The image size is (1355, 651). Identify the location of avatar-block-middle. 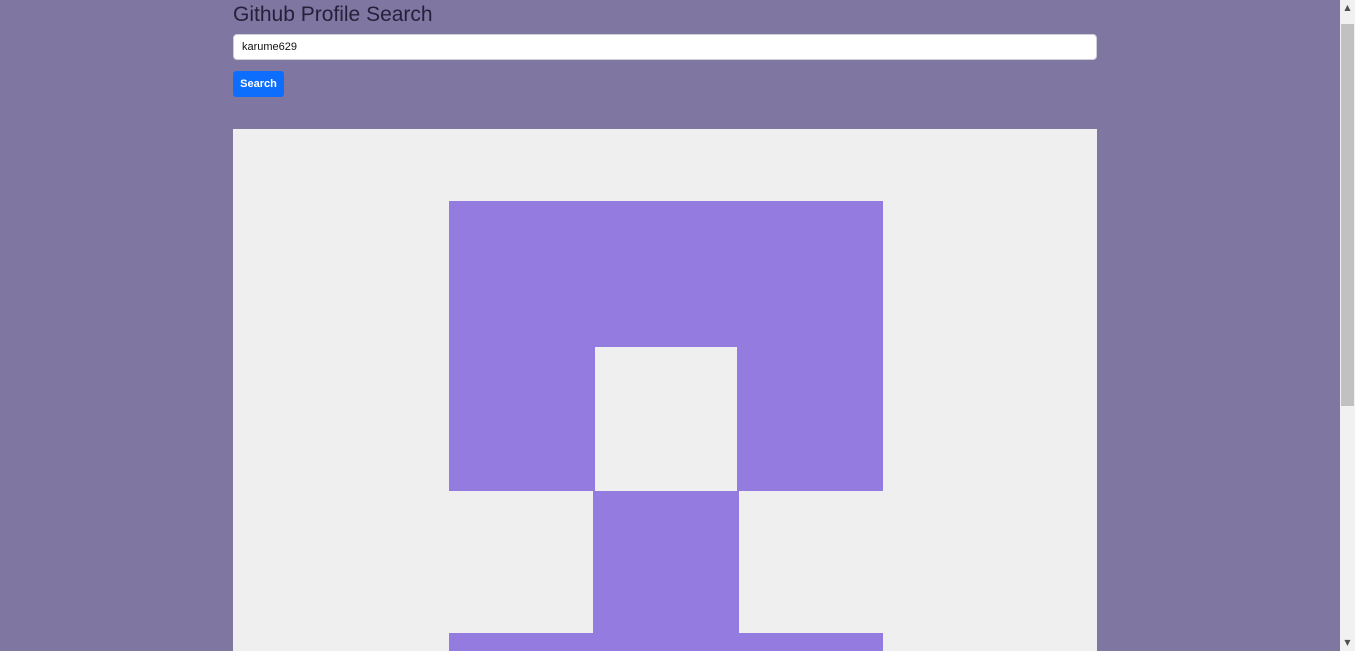
(666, 563).